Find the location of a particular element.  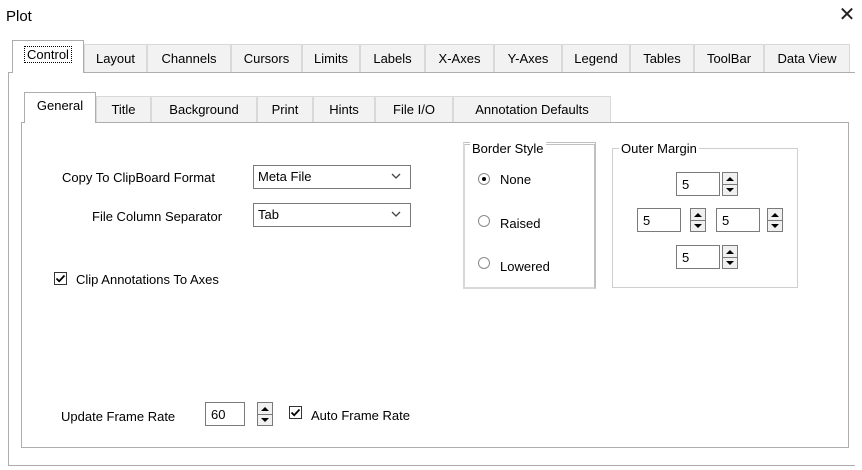

border-none-radio is located at coordinates (484, 179).